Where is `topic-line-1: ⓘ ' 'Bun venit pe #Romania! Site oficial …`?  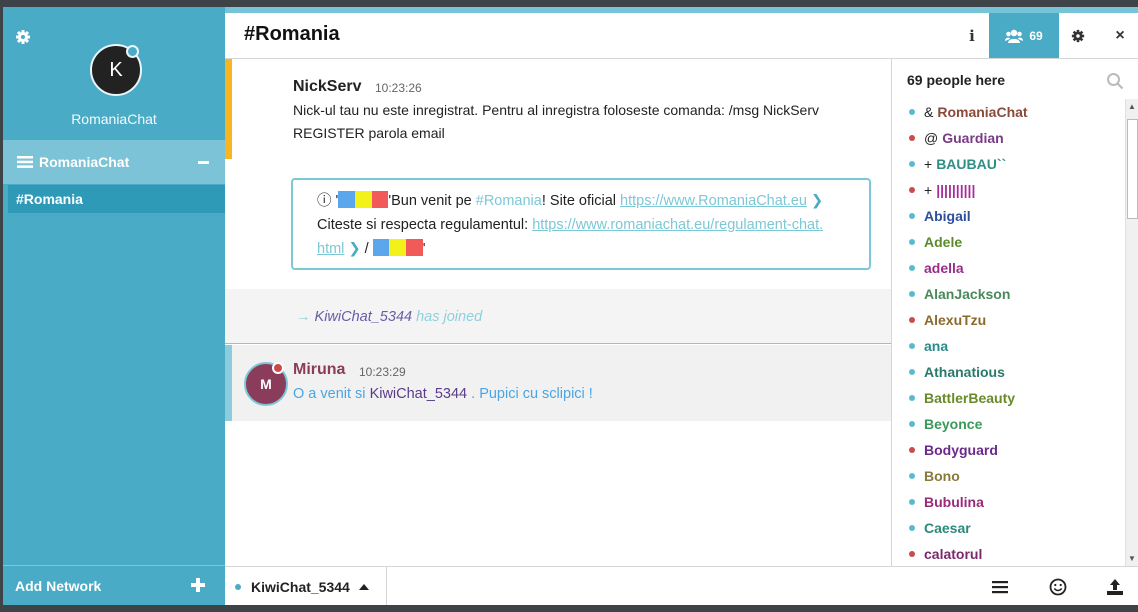
topic-line-1: ⓘ ' 'Bun venit pe #Romania! Site oficial … is located at coordinates (581, 201).